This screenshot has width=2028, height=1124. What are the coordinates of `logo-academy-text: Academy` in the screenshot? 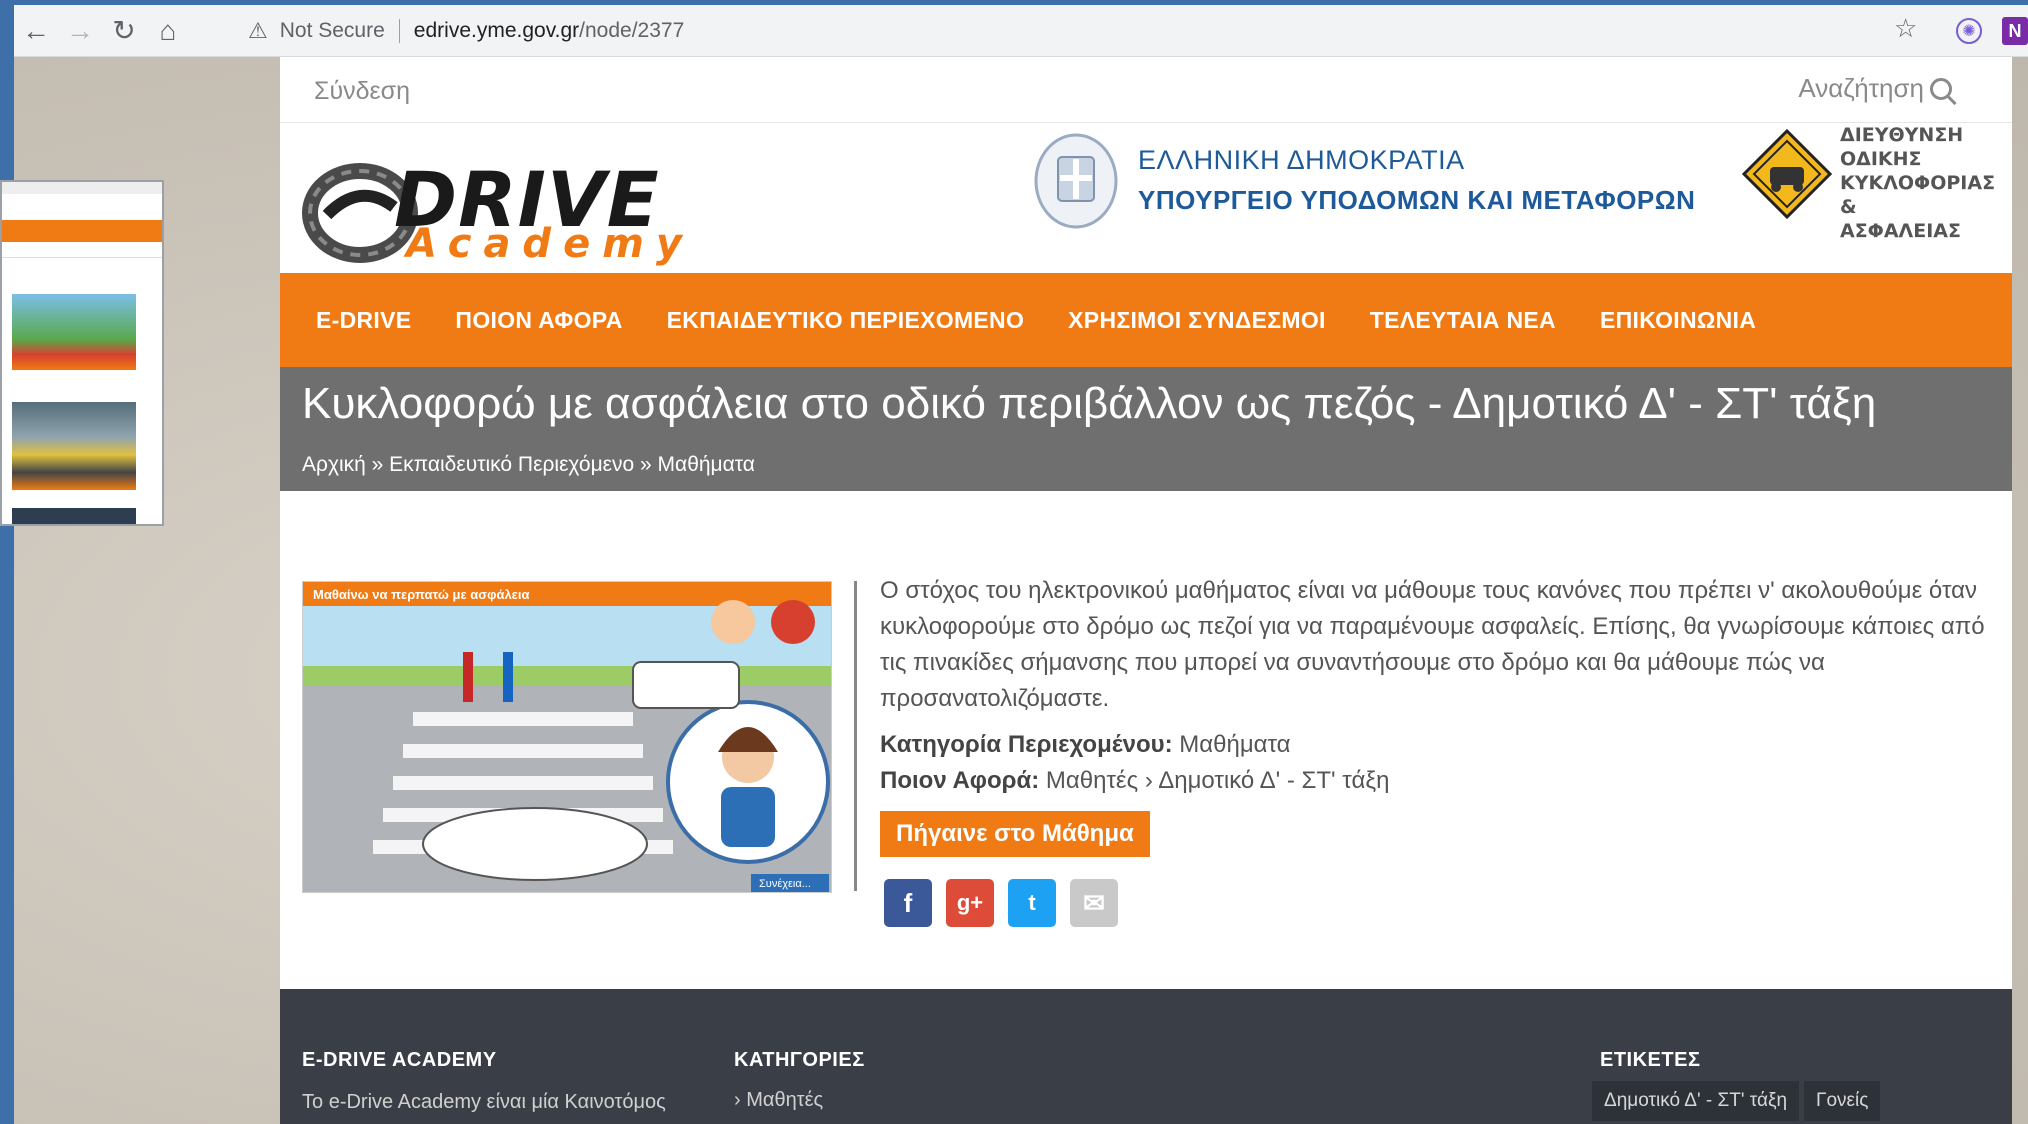 It's located at (550, 244).